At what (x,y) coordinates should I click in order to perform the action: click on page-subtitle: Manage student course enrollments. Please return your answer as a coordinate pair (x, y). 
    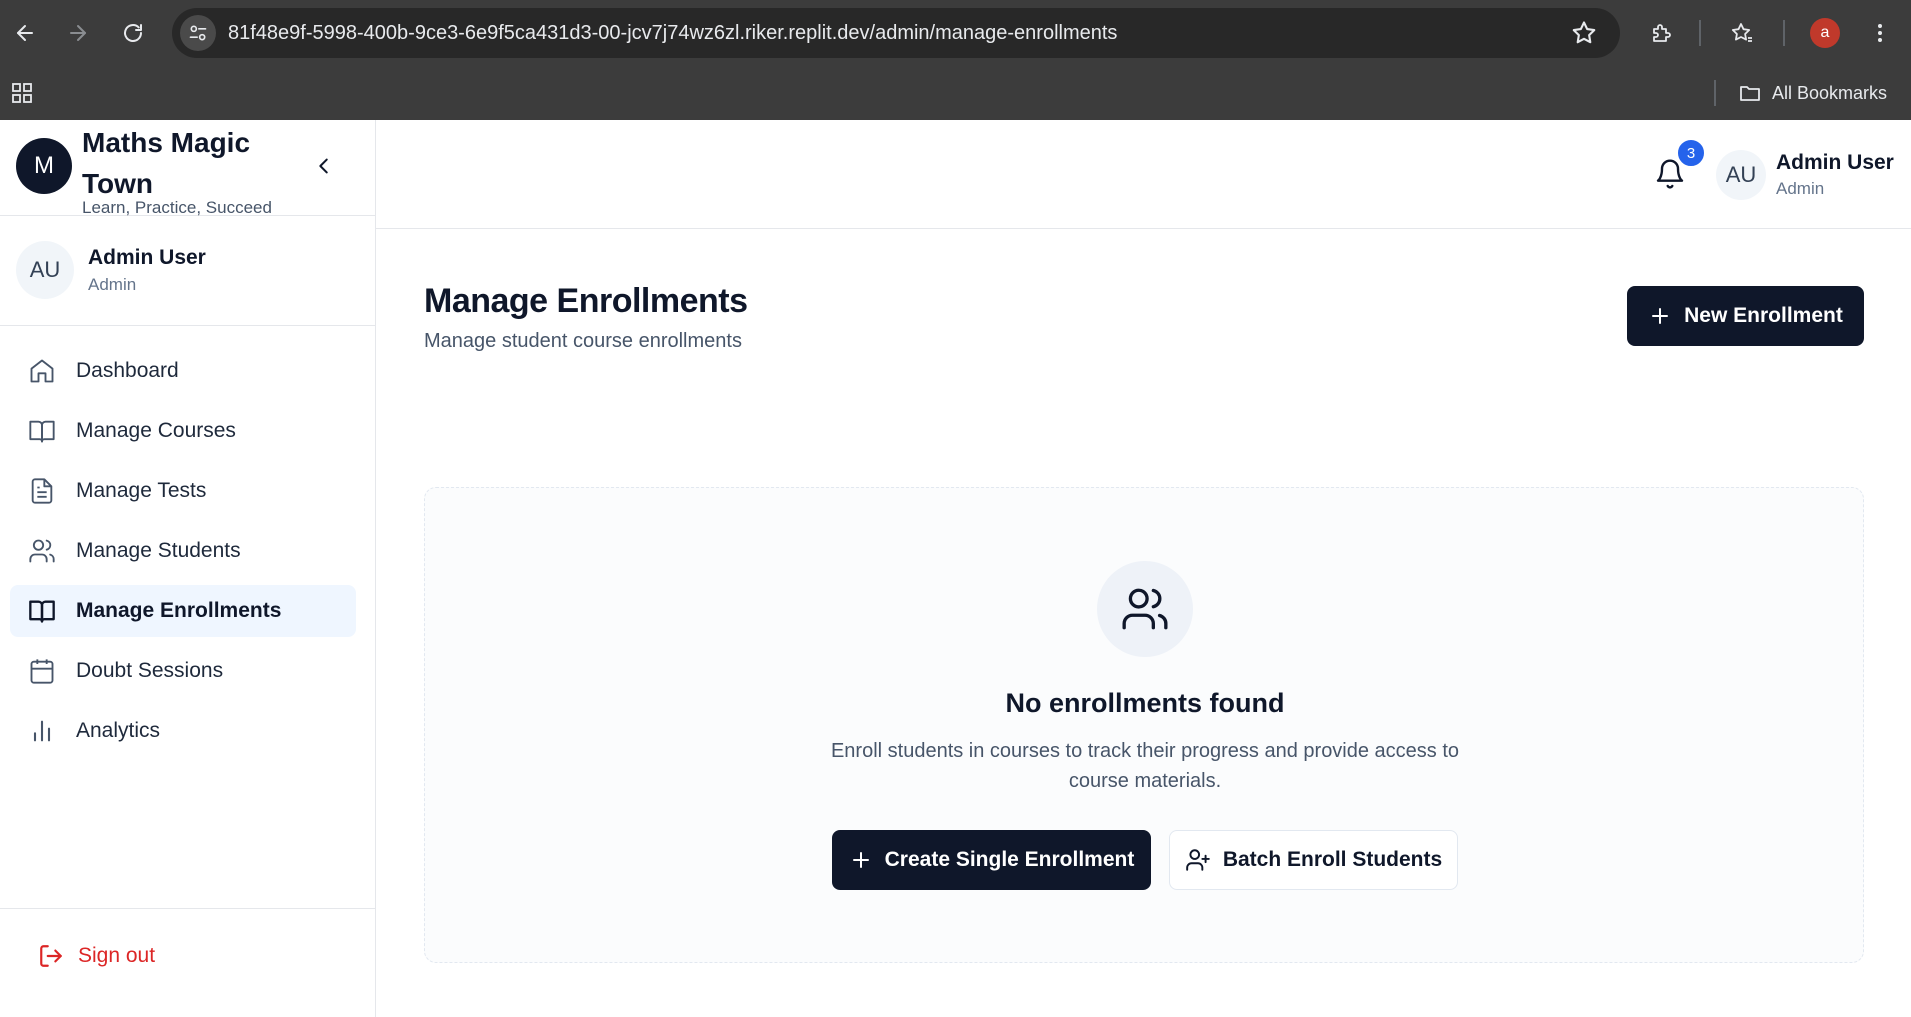
    Looking at the image, I should click on (583, 341).